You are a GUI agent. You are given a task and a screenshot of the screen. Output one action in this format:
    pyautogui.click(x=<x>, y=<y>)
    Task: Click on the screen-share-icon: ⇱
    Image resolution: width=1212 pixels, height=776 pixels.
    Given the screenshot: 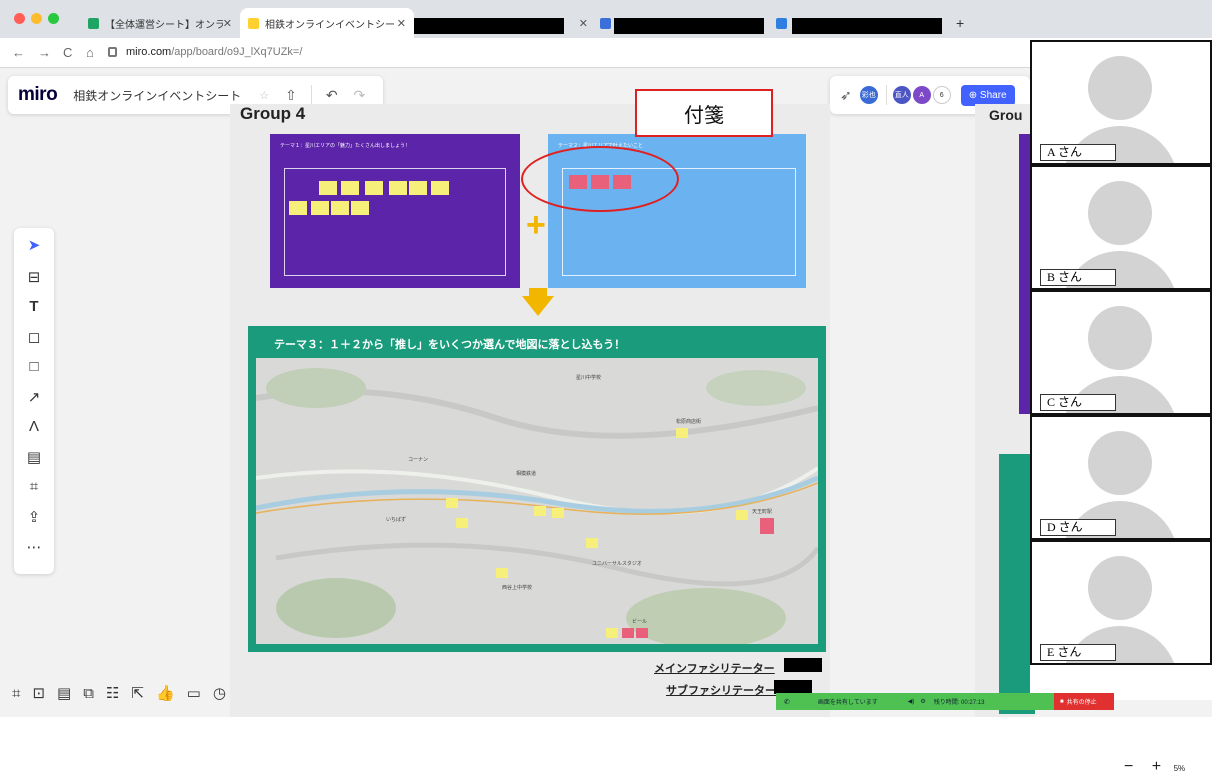 What is the action you would take?
    pyautogui.click(x=137, y=693)
    